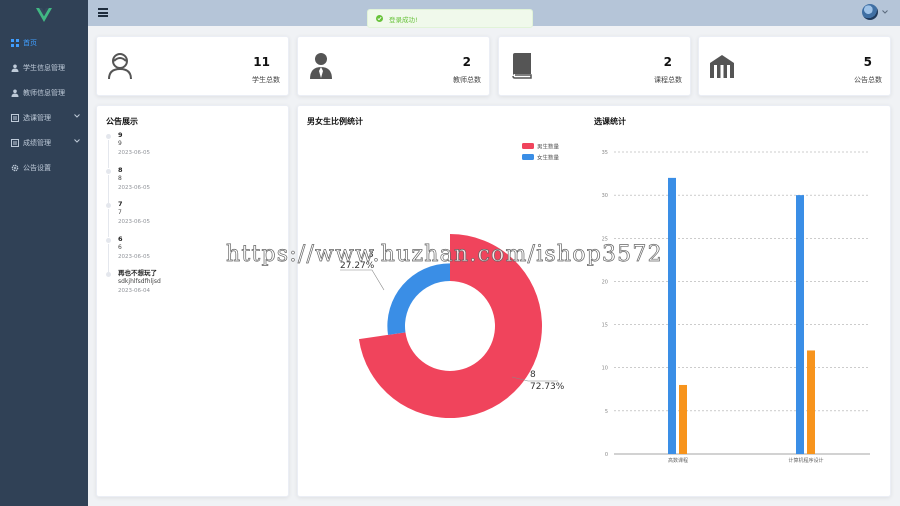 The image size is (900, 506). I want to click on pie-label-value-male: 8, so click(533, 375).